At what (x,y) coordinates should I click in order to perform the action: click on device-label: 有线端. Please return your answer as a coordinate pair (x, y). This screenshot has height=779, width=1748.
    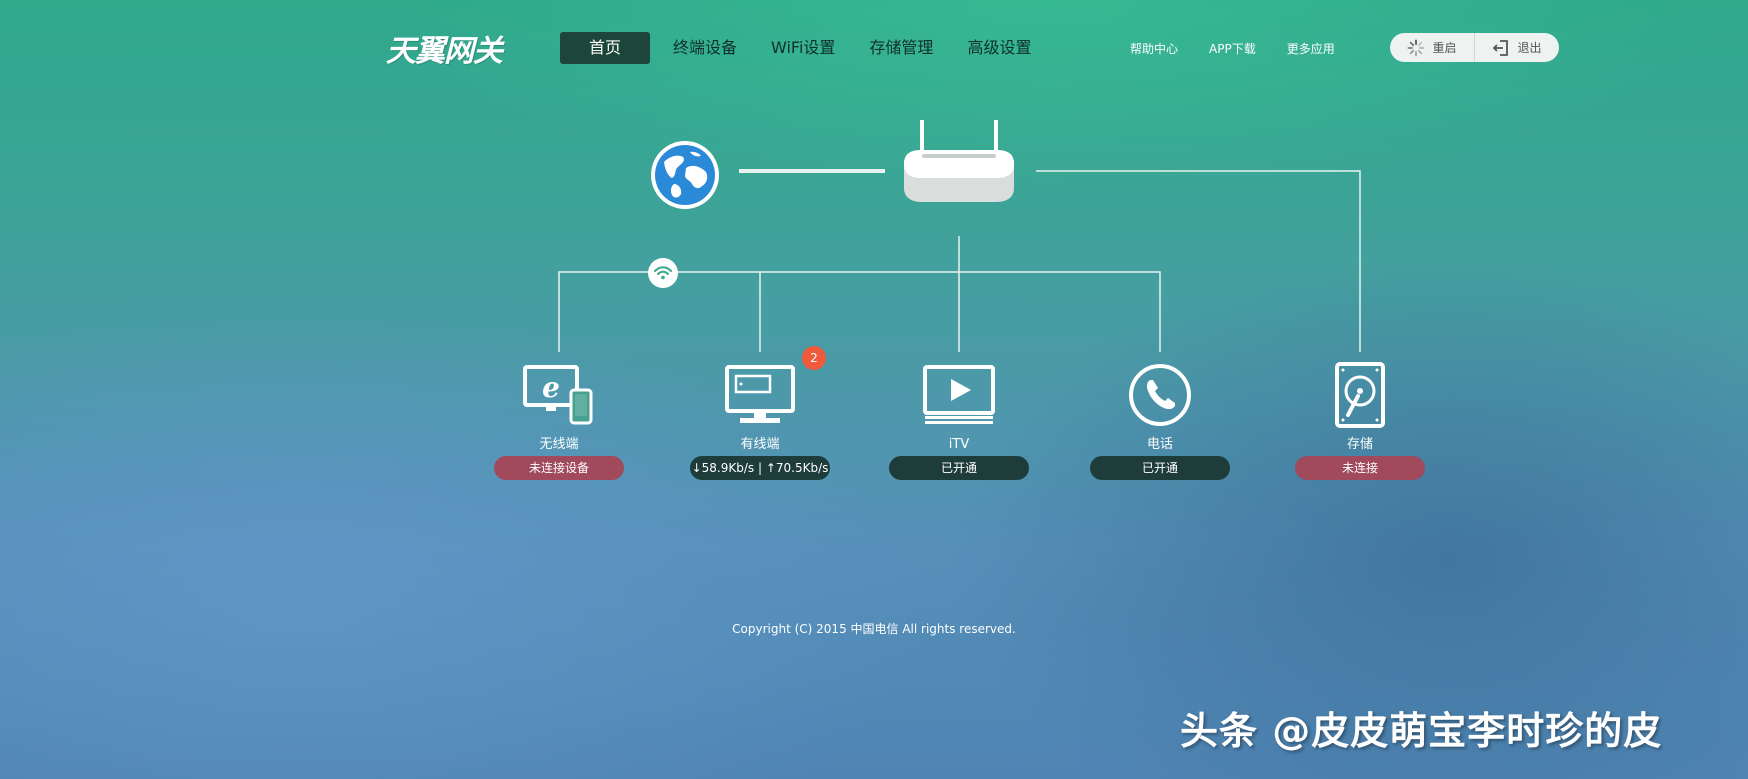
    Looking at the image, I should click on (760, 444).